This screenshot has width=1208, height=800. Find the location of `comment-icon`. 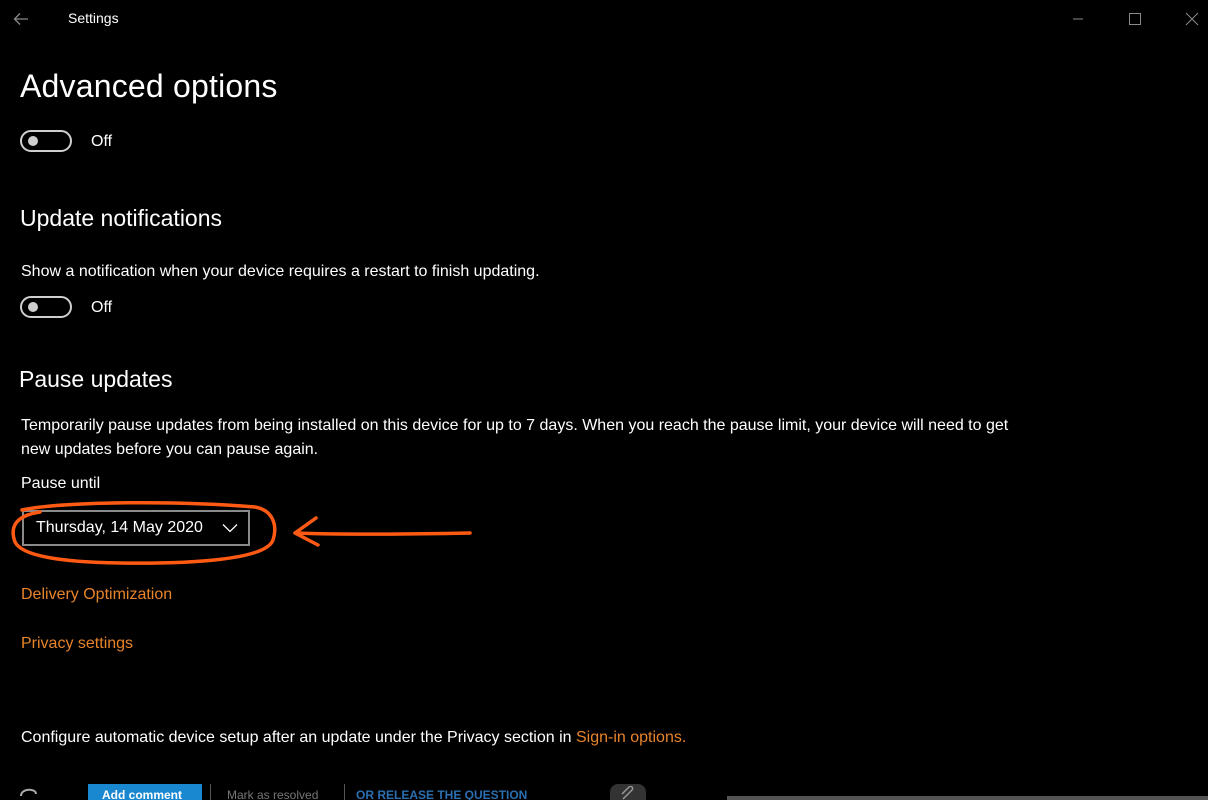

comment-icon is located at coordinates (28, 792).